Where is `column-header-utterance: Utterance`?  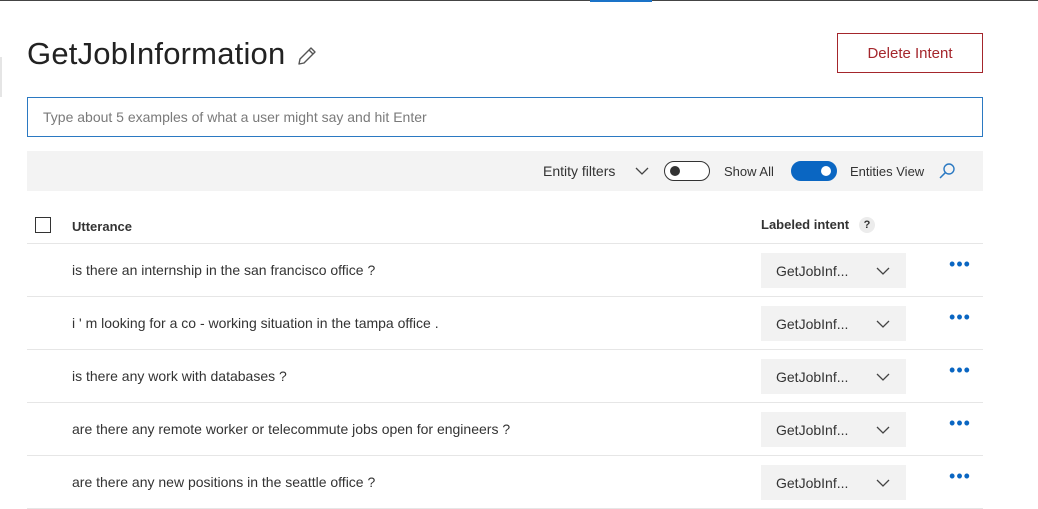
column-header-utterance: Utterance is located at coordinates (102, 226).